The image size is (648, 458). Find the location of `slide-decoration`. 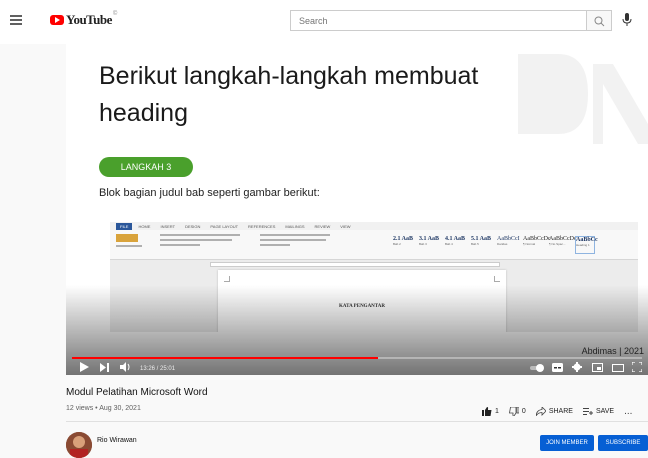

slide-decoration is located at coordinates (583, 99).